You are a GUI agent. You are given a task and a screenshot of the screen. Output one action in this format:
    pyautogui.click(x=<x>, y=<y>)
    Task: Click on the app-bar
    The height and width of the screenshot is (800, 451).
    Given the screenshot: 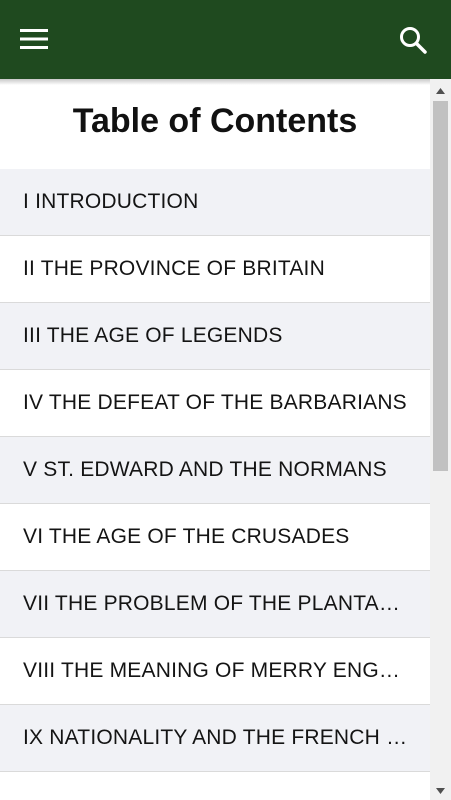 What is the action you would take?
    pyautogui.click(x=225, y=39)
    